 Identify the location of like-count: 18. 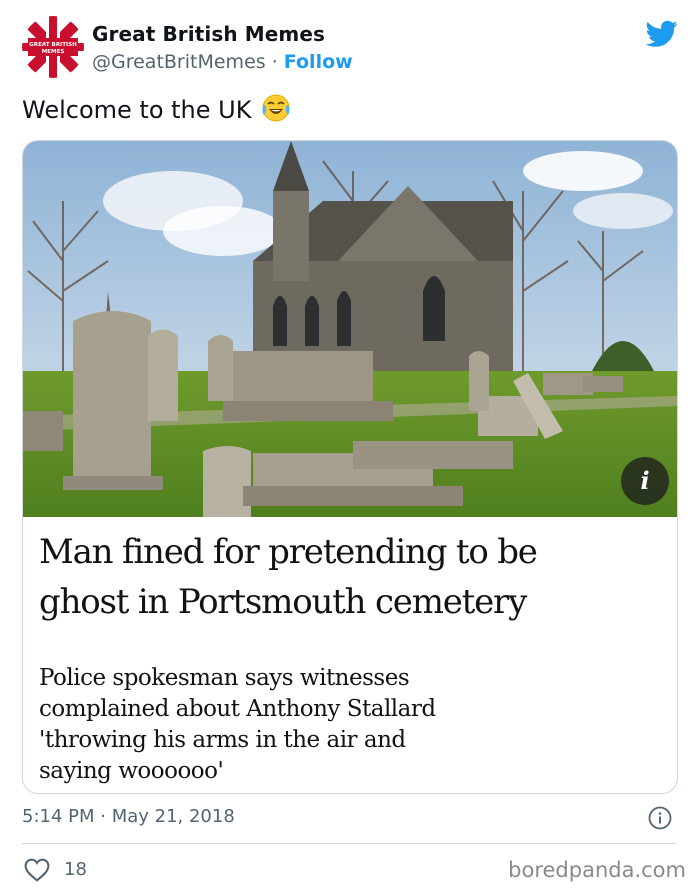
(75, 869).